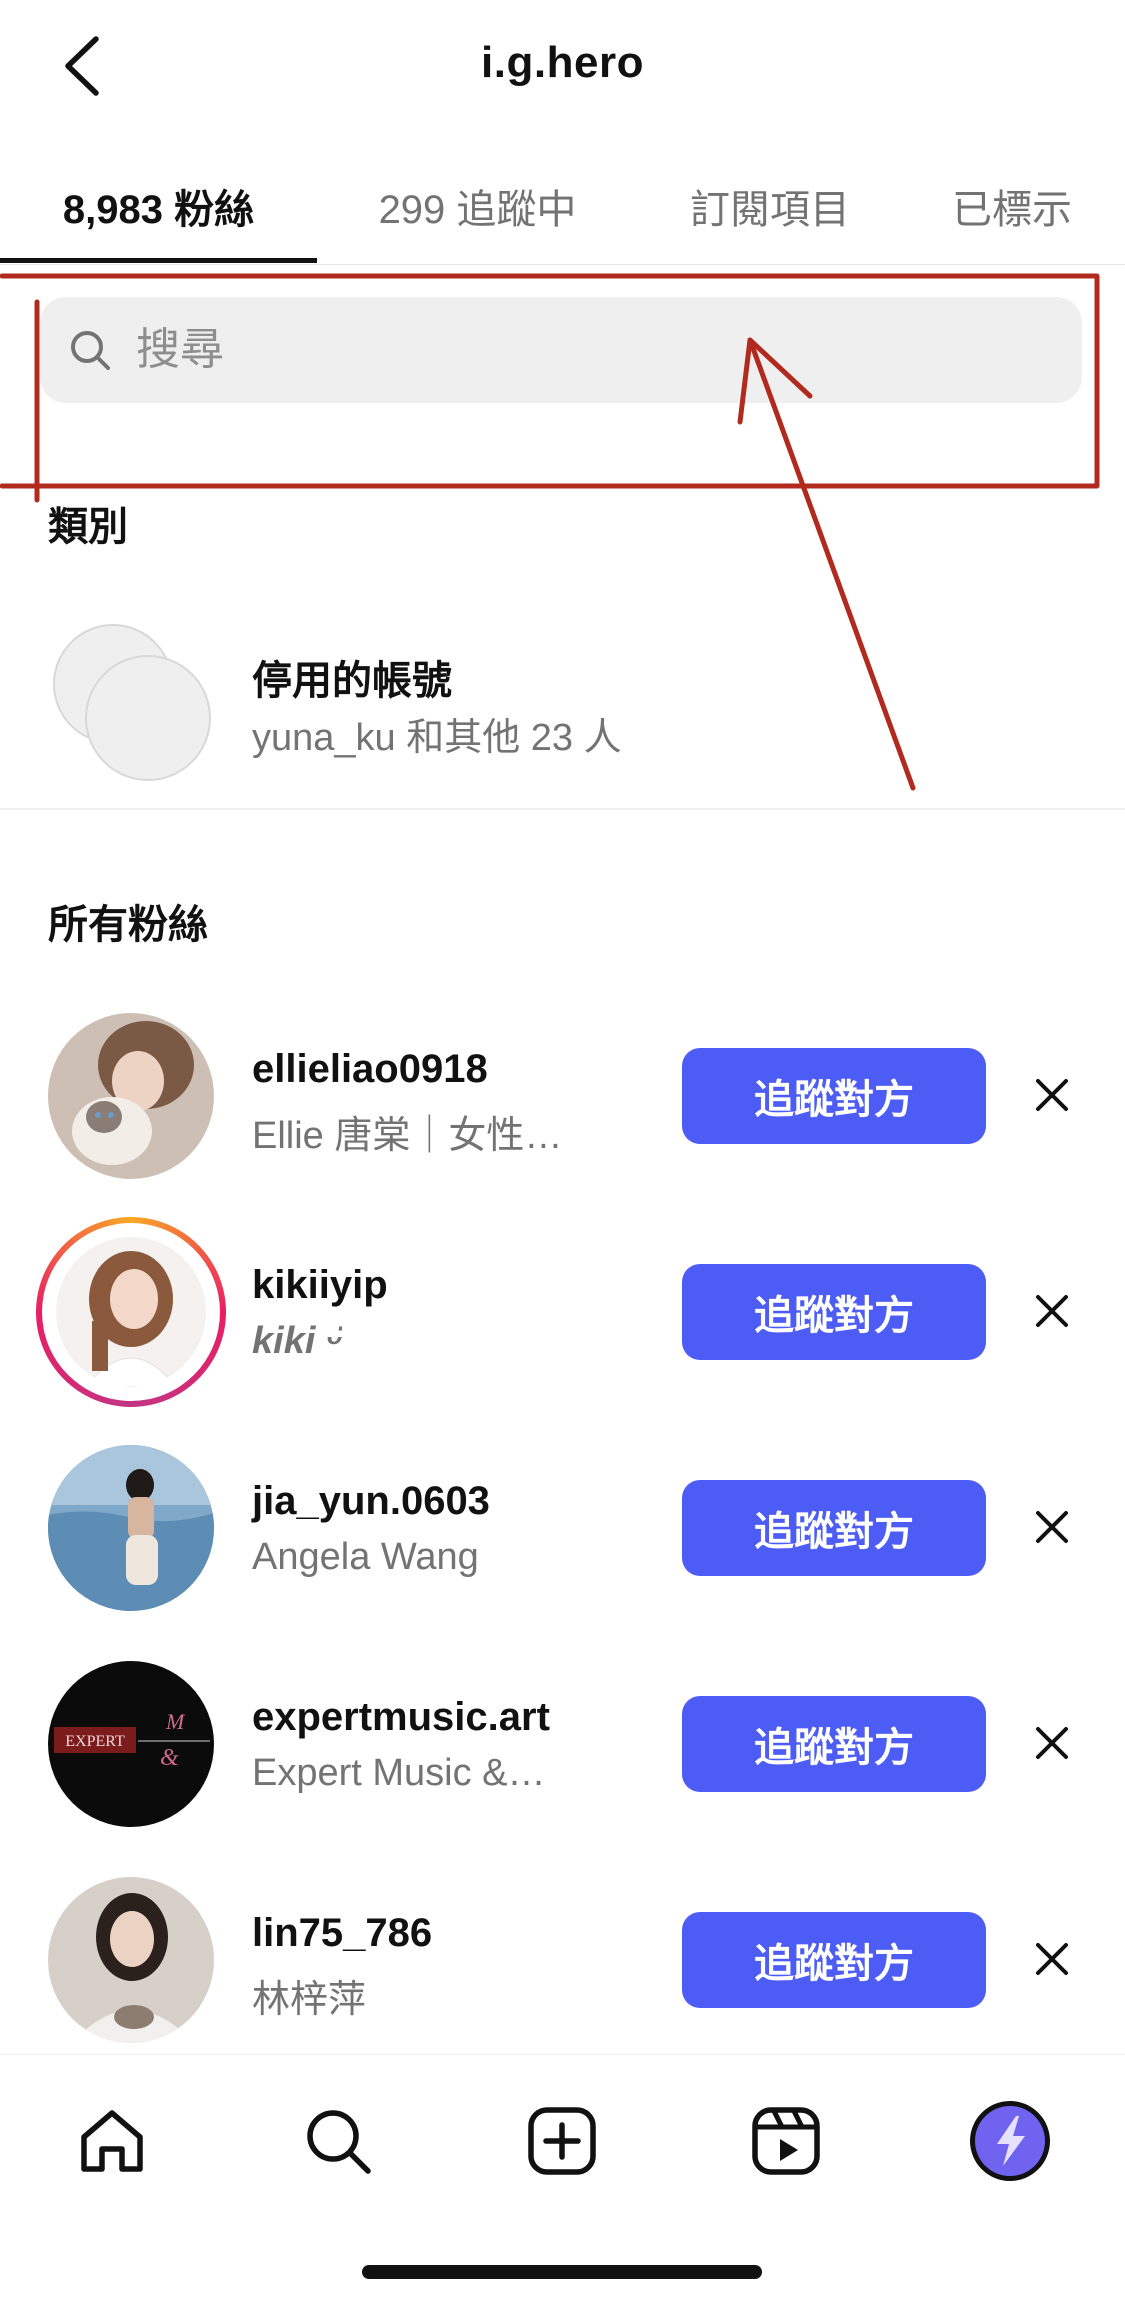  Describe the element at coordinates (309, 2000) in the screenshot. I see `follower-fullname: 林梓萍` at that location.